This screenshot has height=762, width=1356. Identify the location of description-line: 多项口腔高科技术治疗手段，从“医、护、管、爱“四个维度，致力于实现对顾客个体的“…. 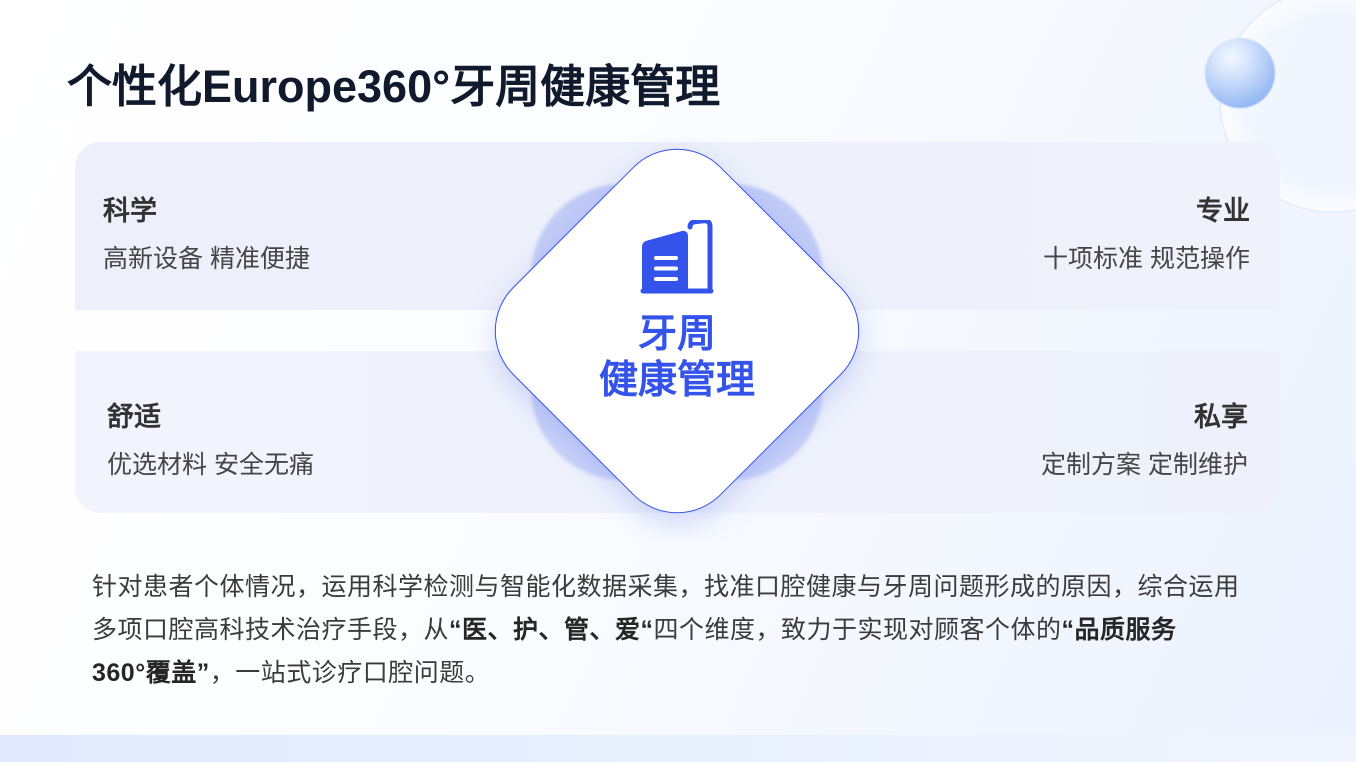
(666, 630).